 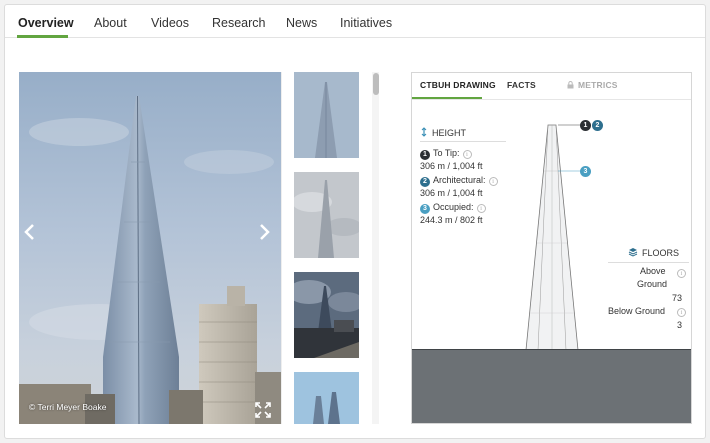 I want to click on height-header: HEIGHT, so click(x=443, y=132).